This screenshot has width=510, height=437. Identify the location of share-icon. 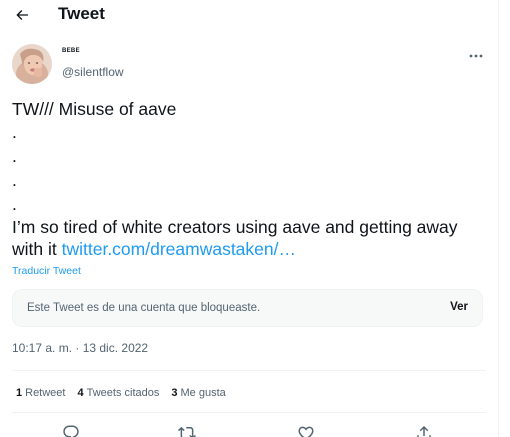
(424, 431).